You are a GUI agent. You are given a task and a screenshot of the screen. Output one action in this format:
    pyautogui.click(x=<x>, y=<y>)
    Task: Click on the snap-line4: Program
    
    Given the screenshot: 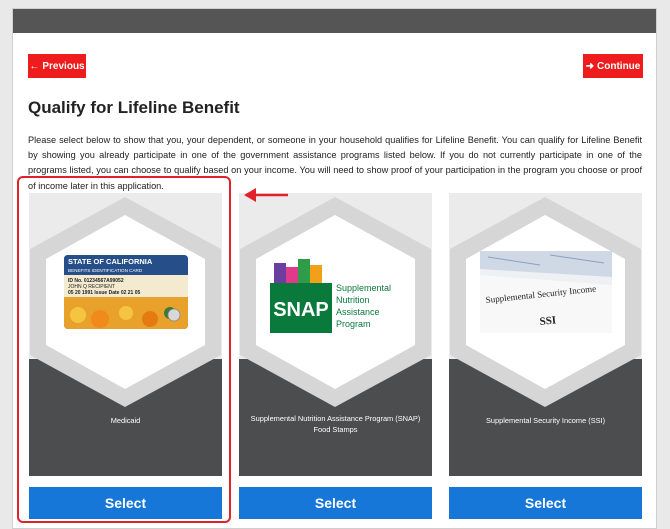 What is the action you would take?
    pyautogui.click(x=353, y=324)
    